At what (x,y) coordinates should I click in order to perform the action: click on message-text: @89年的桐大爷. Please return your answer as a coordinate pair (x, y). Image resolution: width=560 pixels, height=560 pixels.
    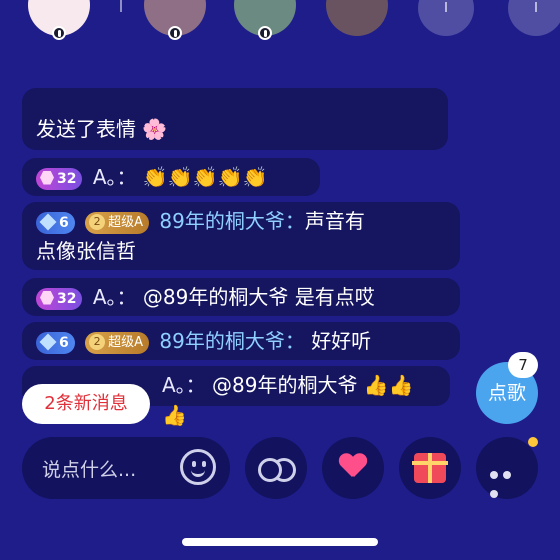
    Looking at the image, I should click on (285, 385).